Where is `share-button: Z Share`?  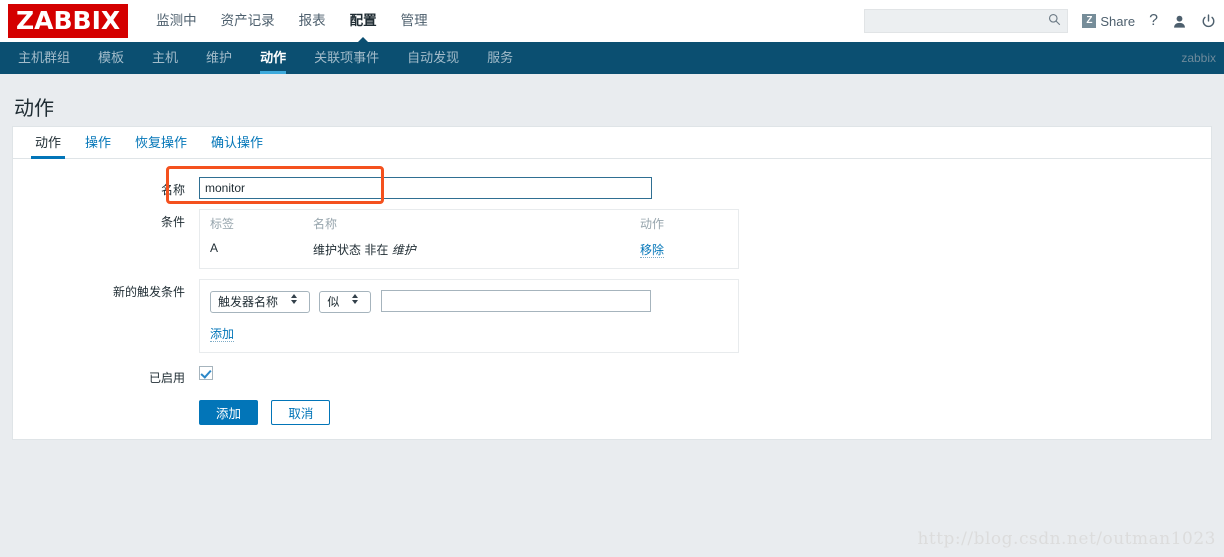 share-button: Z Share is located at coordinates (1108, 21).